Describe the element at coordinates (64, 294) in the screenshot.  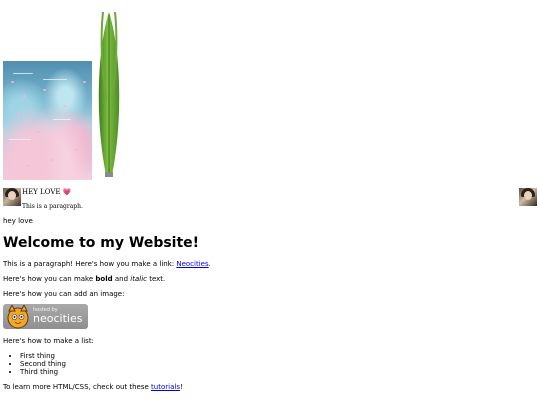
I see `image-paragraph: Here's how you can add an image:` at that location.